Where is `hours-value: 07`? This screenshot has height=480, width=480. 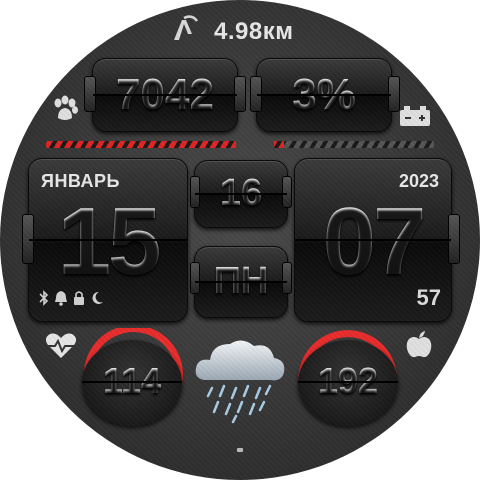
hours-value: 07 is located at coordinates (373, 242).